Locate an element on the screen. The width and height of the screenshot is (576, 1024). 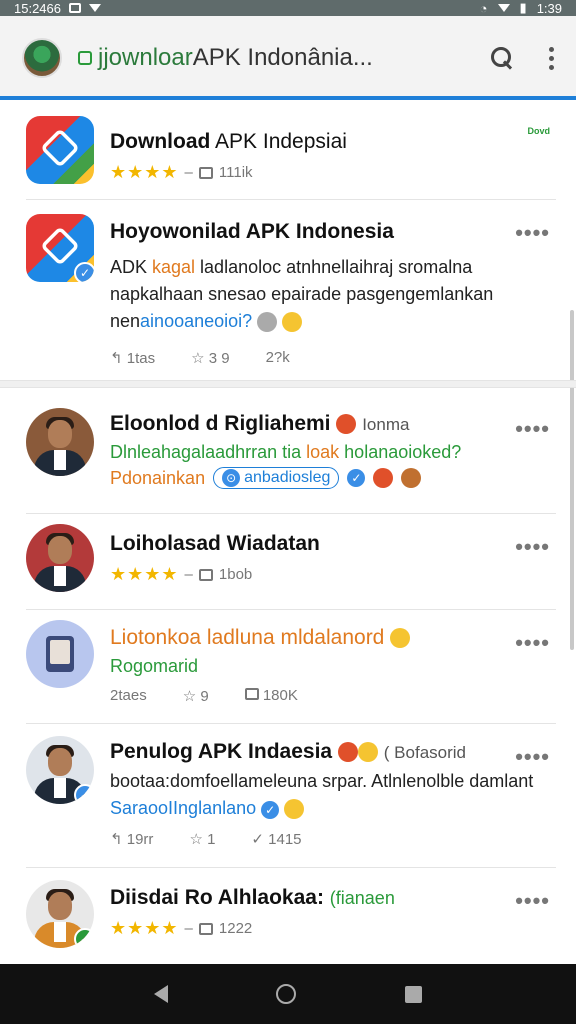
status-bar: 15:2466 ◔ ▮ 1:39 is located at coordinates (288, 8).